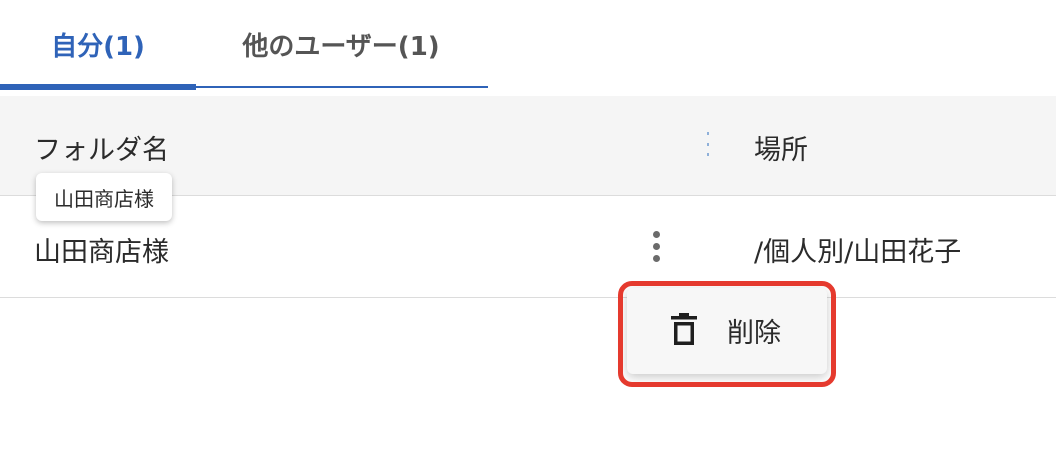 Image resolution: width=1056 pixels, height=464 pixels. I want to click on folder-name-cell: 山田商店様, so click(101, 252).